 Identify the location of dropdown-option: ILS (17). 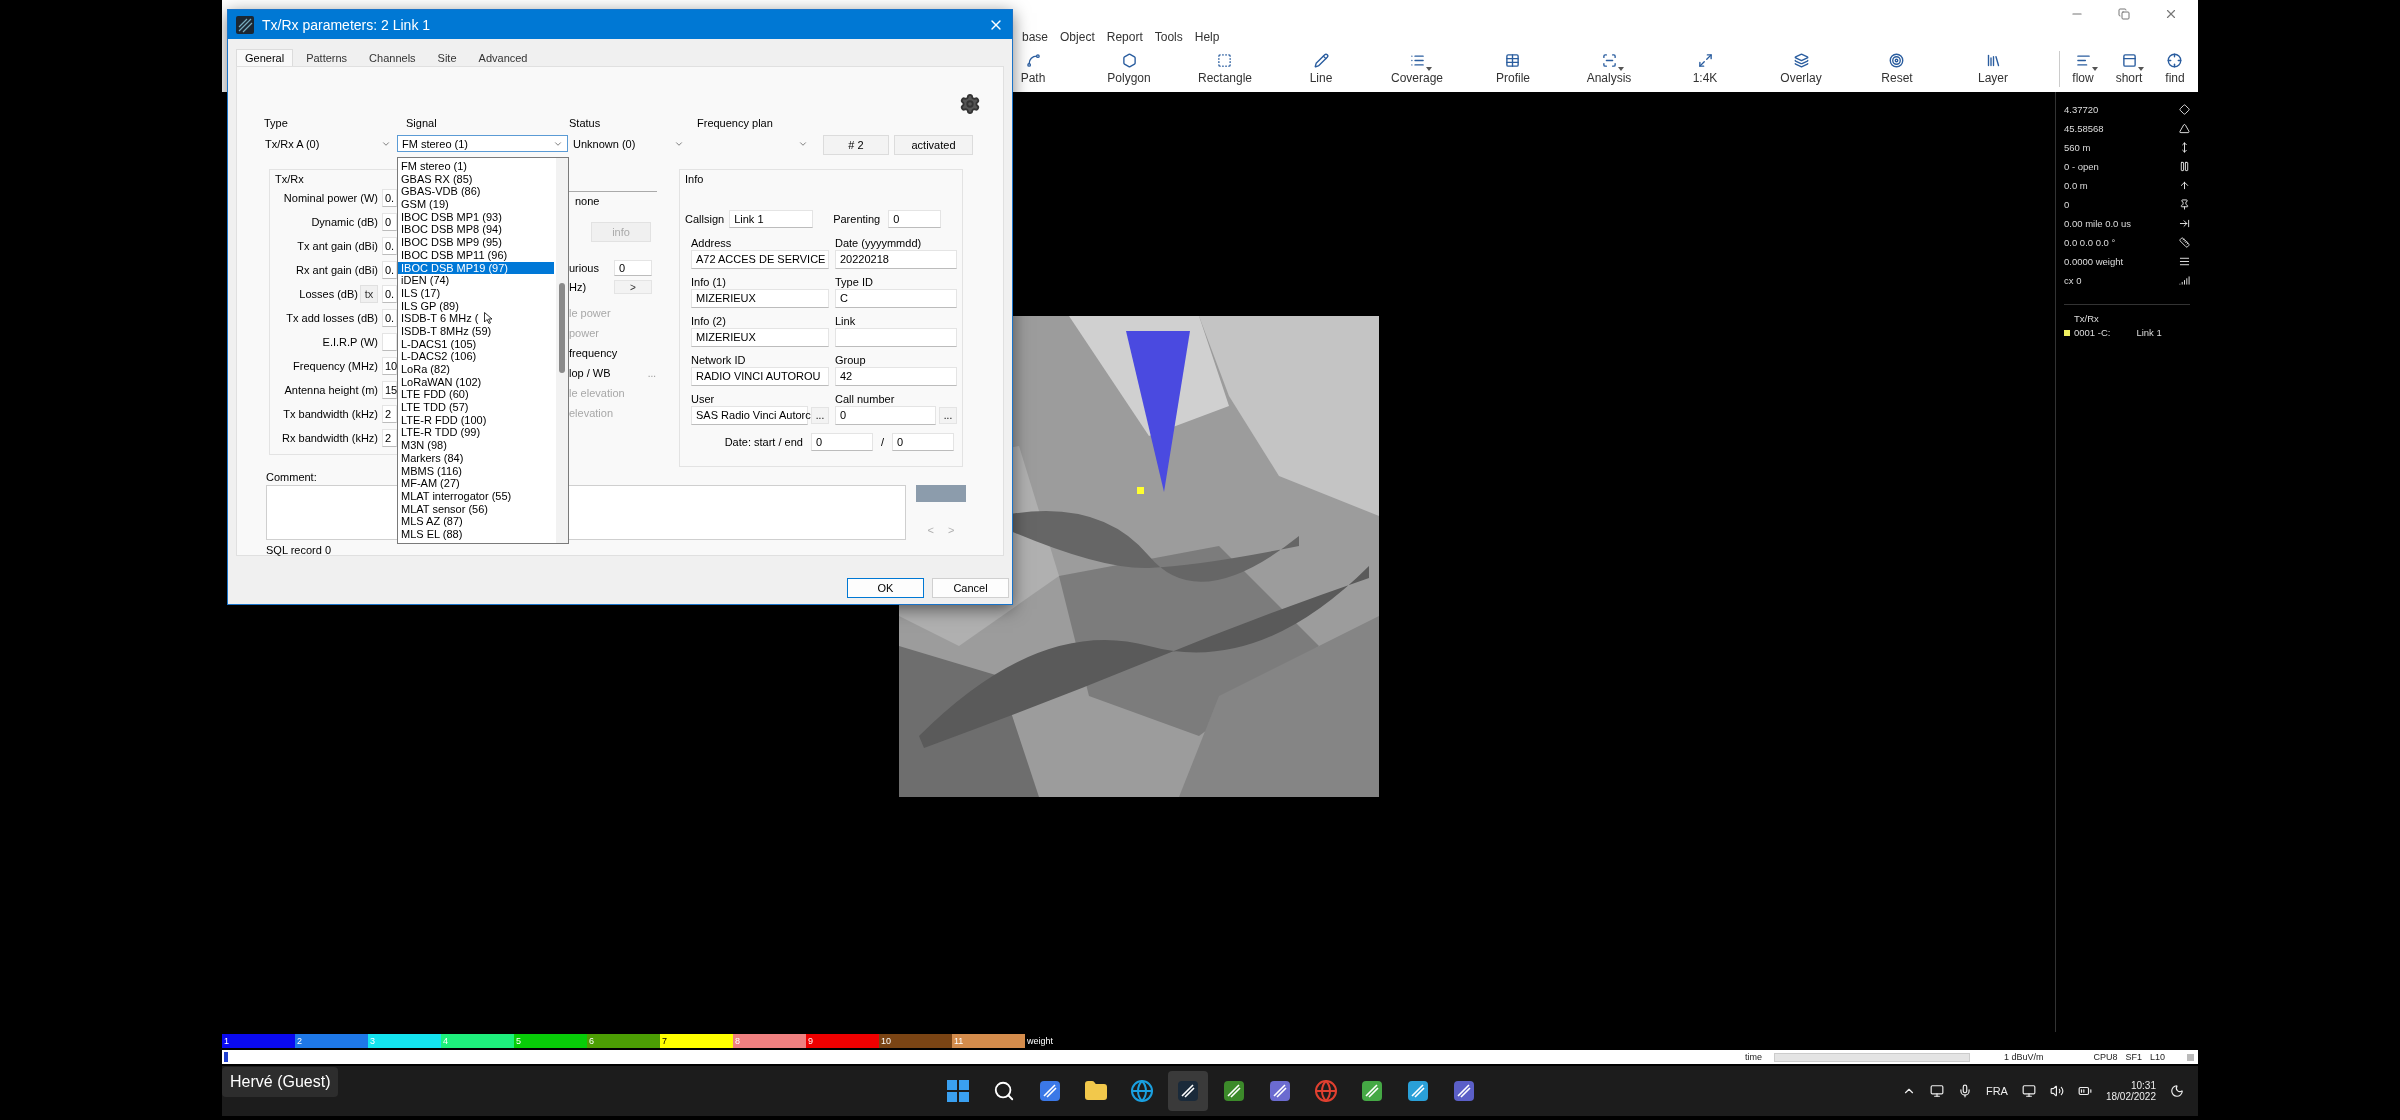
(476, 293).